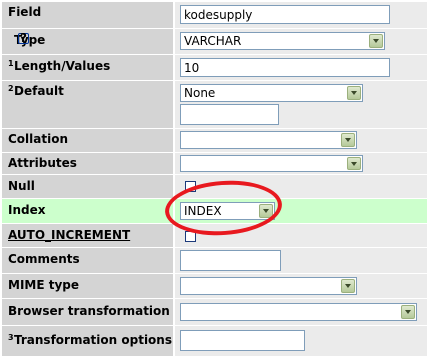 This screenshot has width=429, height=358. I want to click on row-comments: Comments, so click(214, 260).